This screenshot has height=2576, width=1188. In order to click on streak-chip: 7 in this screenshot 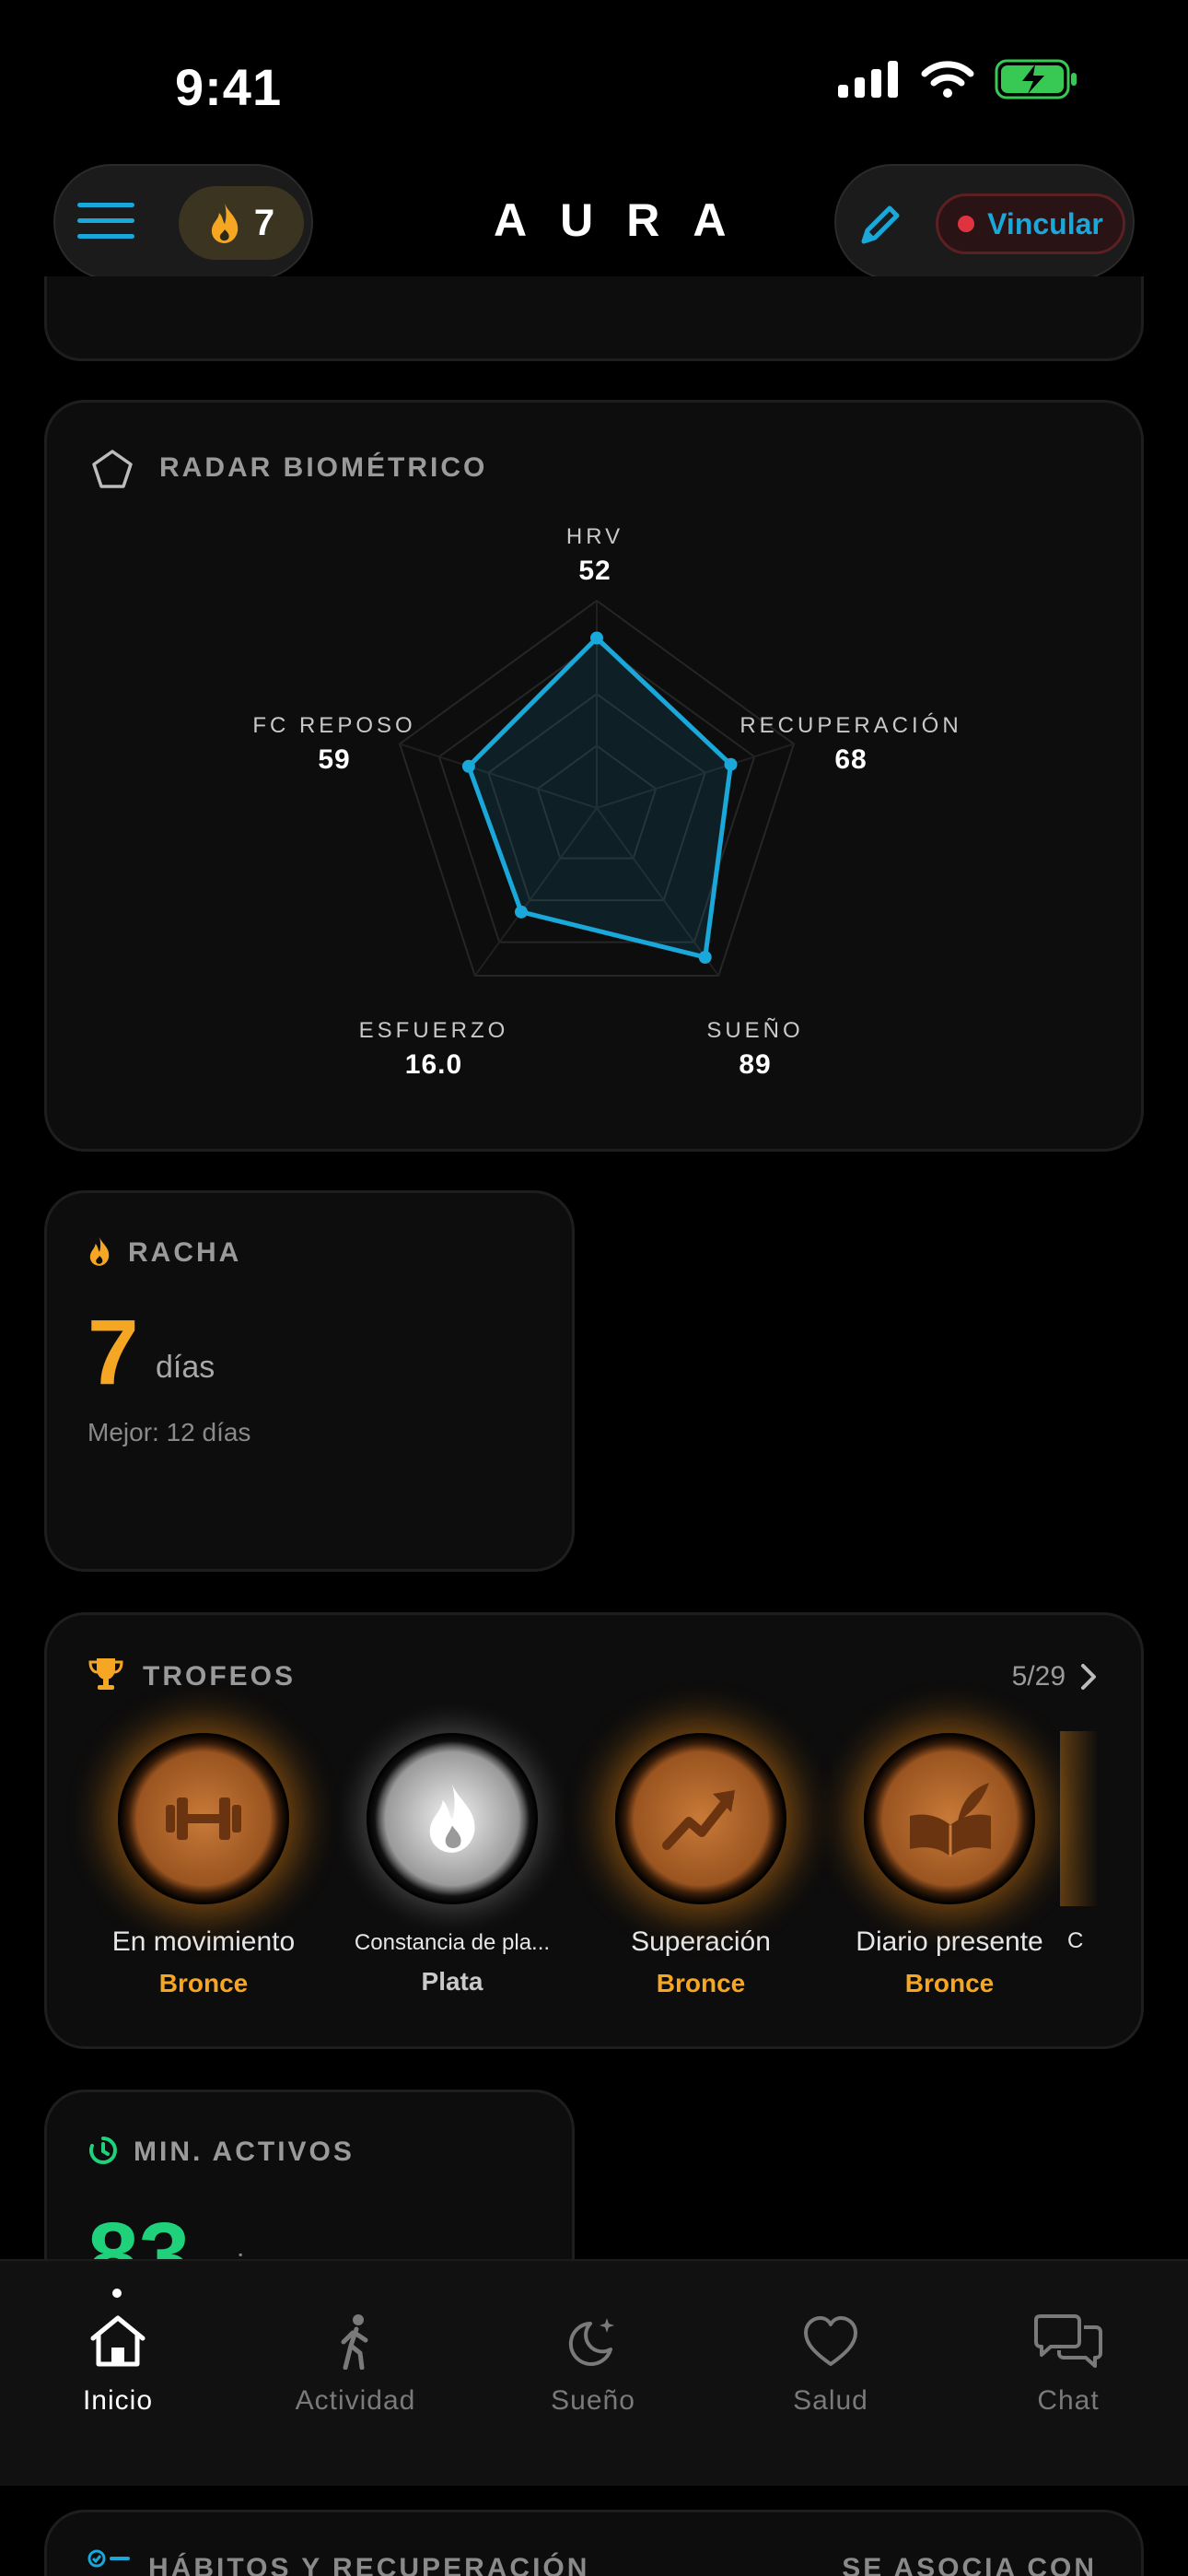, I will do `click(242, 223)`.